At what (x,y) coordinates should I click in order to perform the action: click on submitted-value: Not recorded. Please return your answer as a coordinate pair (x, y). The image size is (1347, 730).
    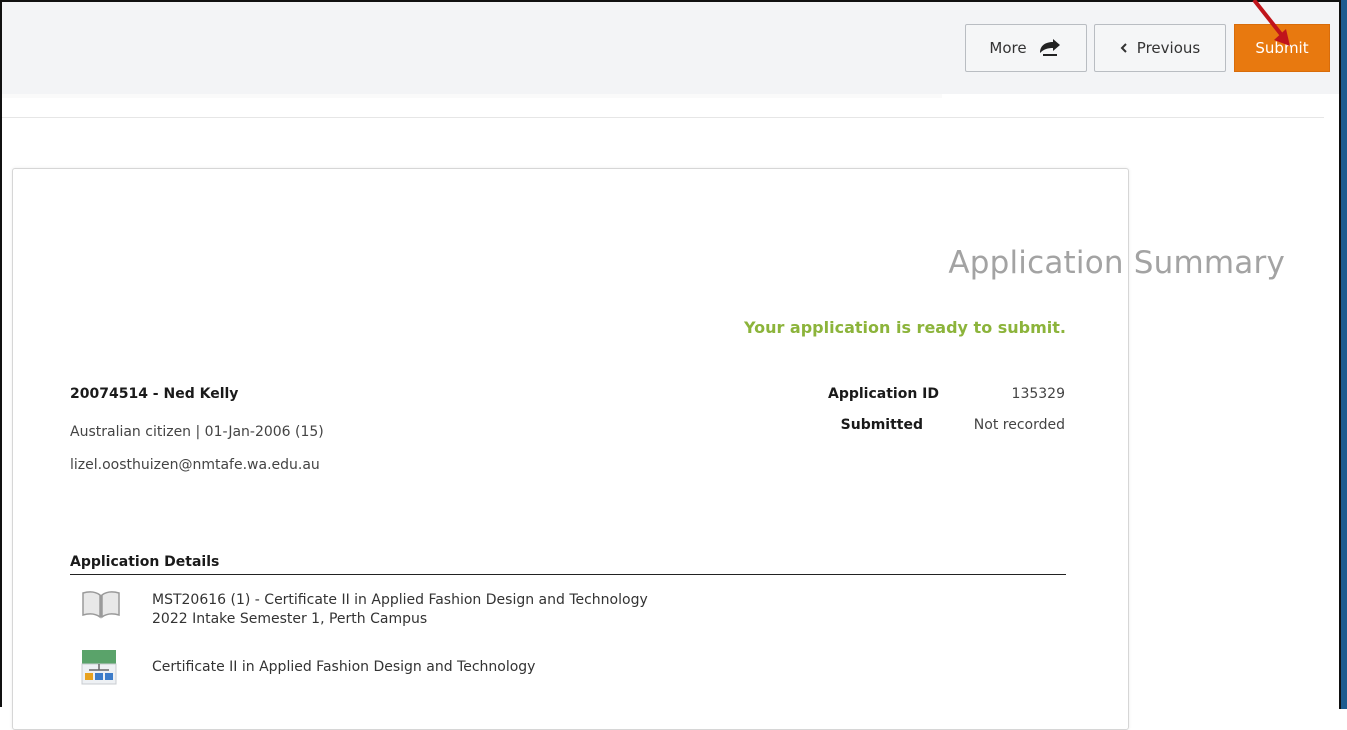
    Looking at the image, I should click on (1019, 425).